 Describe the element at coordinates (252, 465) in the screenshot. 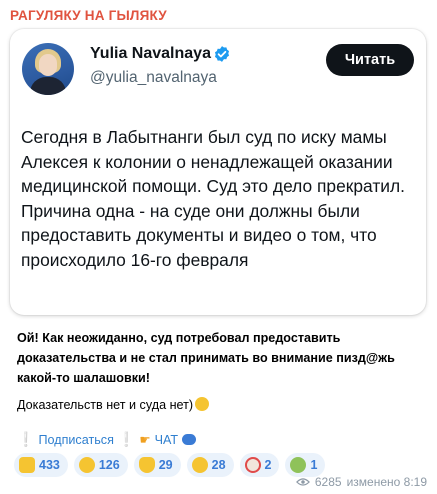

I see `clown-face-icon` at that location.